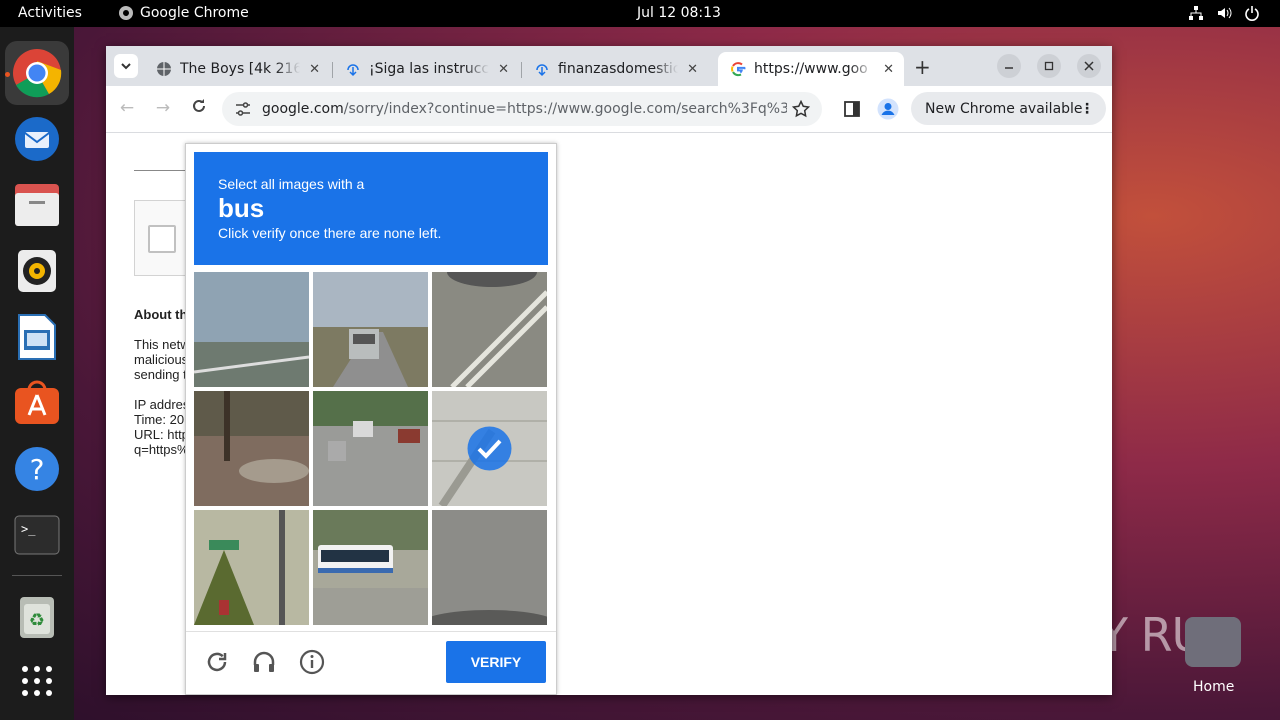 The height and width of the screenshot is (720, 1280). I want to click on bus-image, so click(370, 567).